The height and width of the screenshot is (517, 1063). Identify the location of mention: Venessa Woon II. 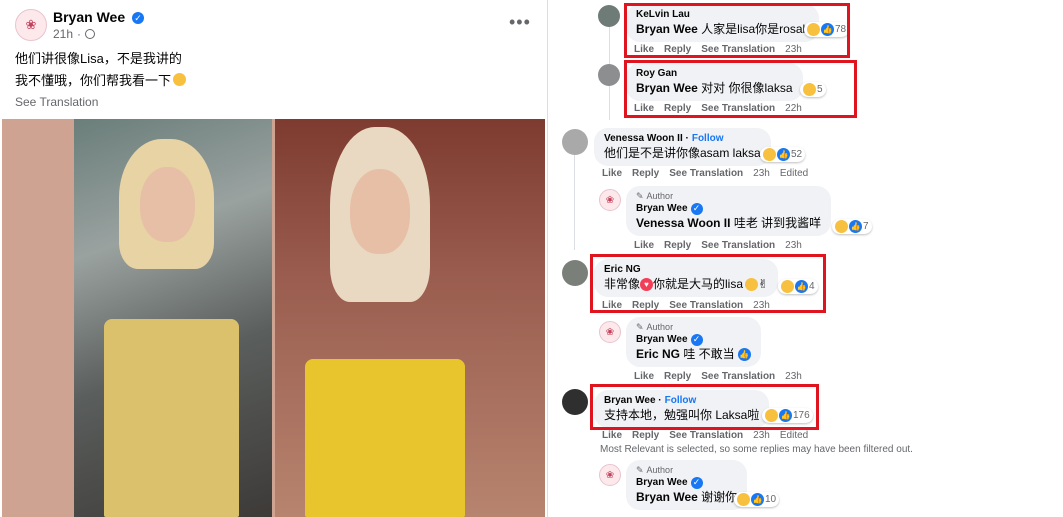
(683, 223).